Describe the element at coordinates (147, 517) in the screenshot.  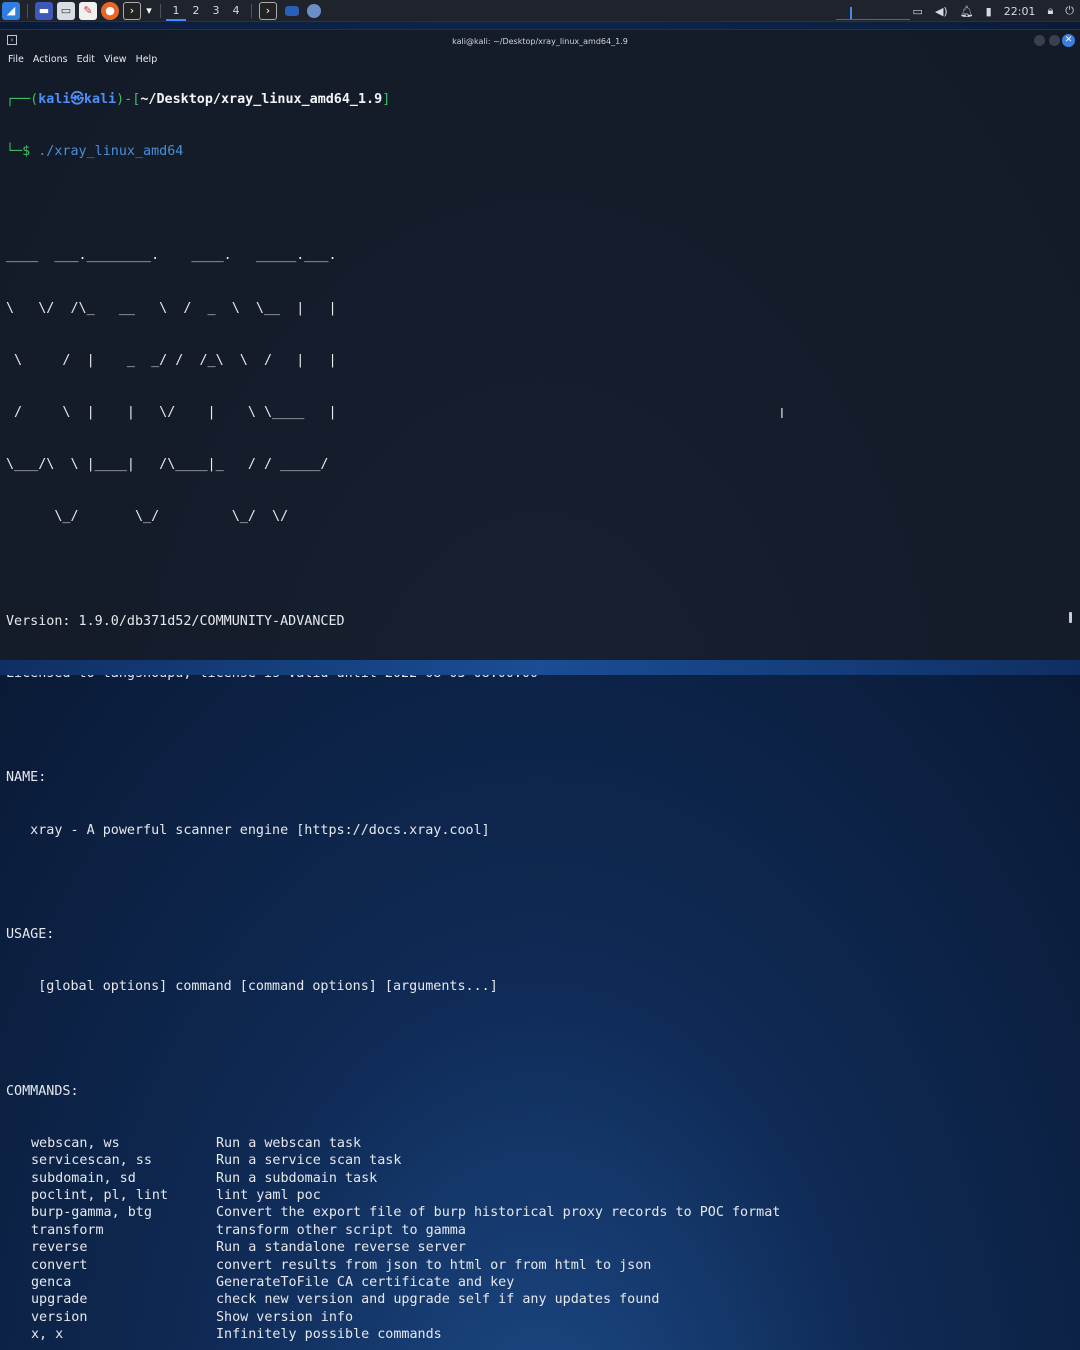
I see `banner-line: \_/ \_/ \_/ \/` at that location.